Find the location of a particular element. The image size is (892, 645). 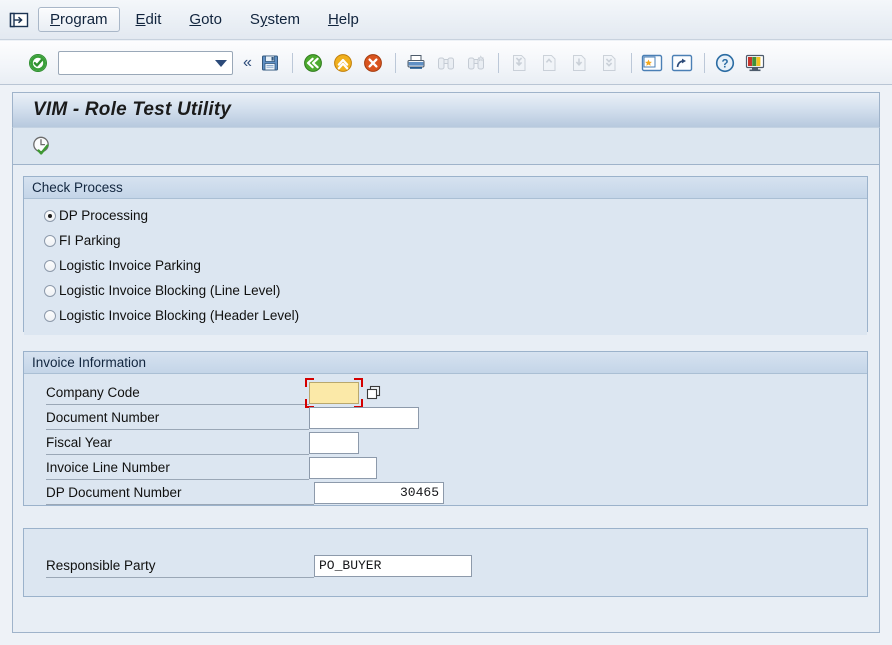

customize-layout-icon is located at coordinates (755, 63).